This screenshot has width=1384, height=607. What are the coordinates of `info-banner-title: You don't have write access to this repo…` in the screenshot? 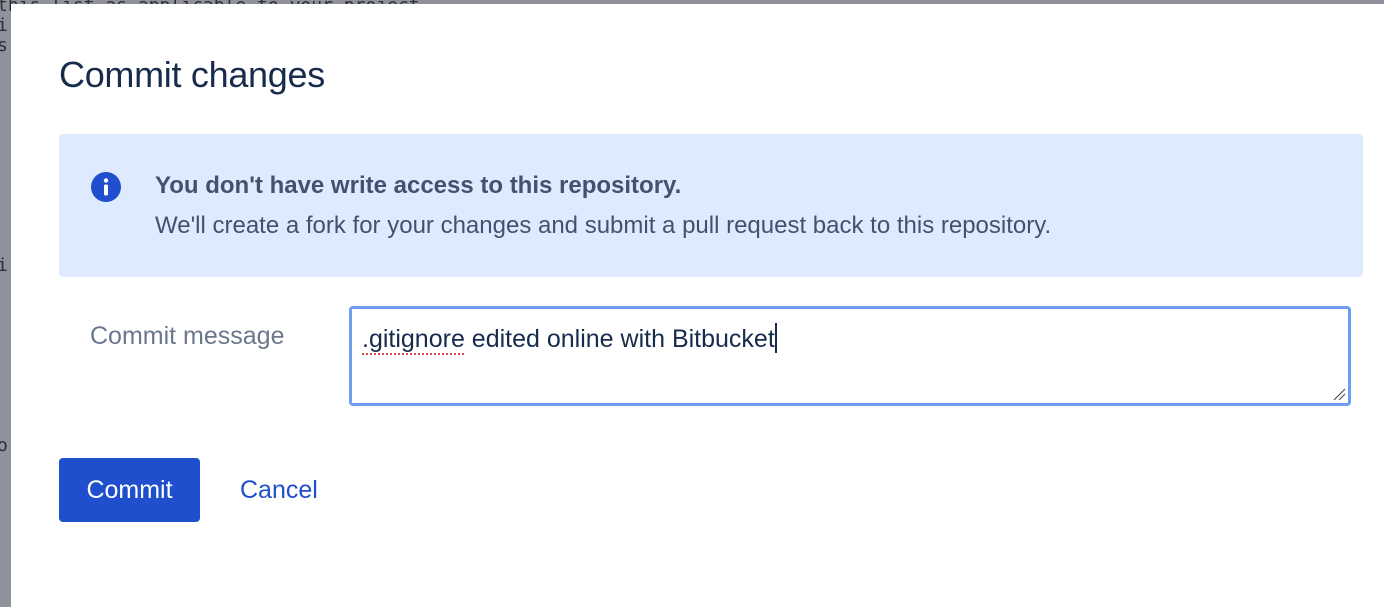 It's located at (418, 185).